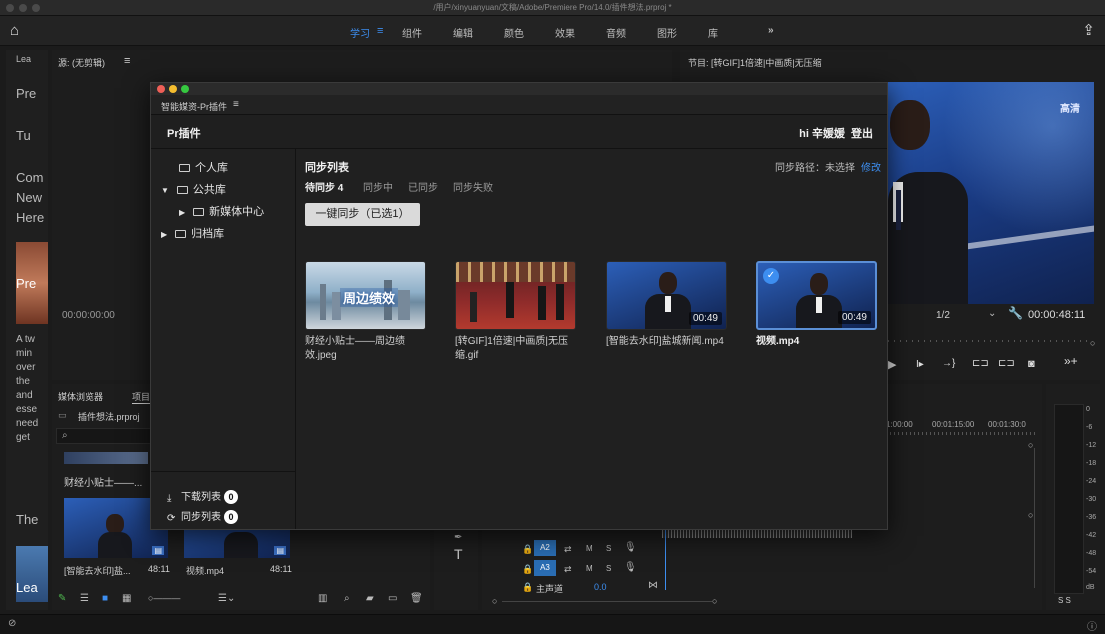  What do you see at coordinates (105, 598) in the screenshot?
I see `icon-view-icon: ■` at bounding box center [105, 598].